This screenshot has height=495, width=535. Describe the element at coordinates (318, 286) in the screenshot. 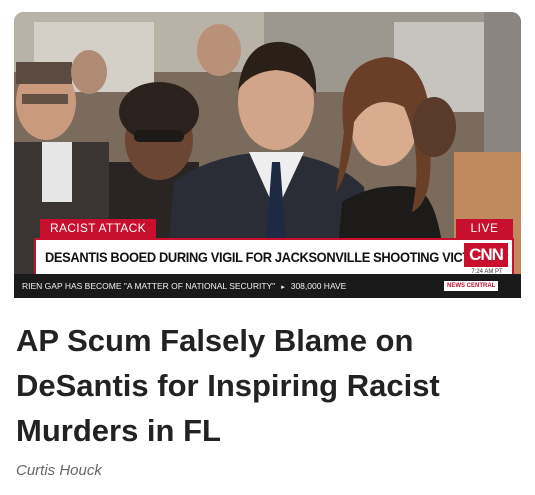

I see `ticker-item: 308,000 HAVE` at that location.